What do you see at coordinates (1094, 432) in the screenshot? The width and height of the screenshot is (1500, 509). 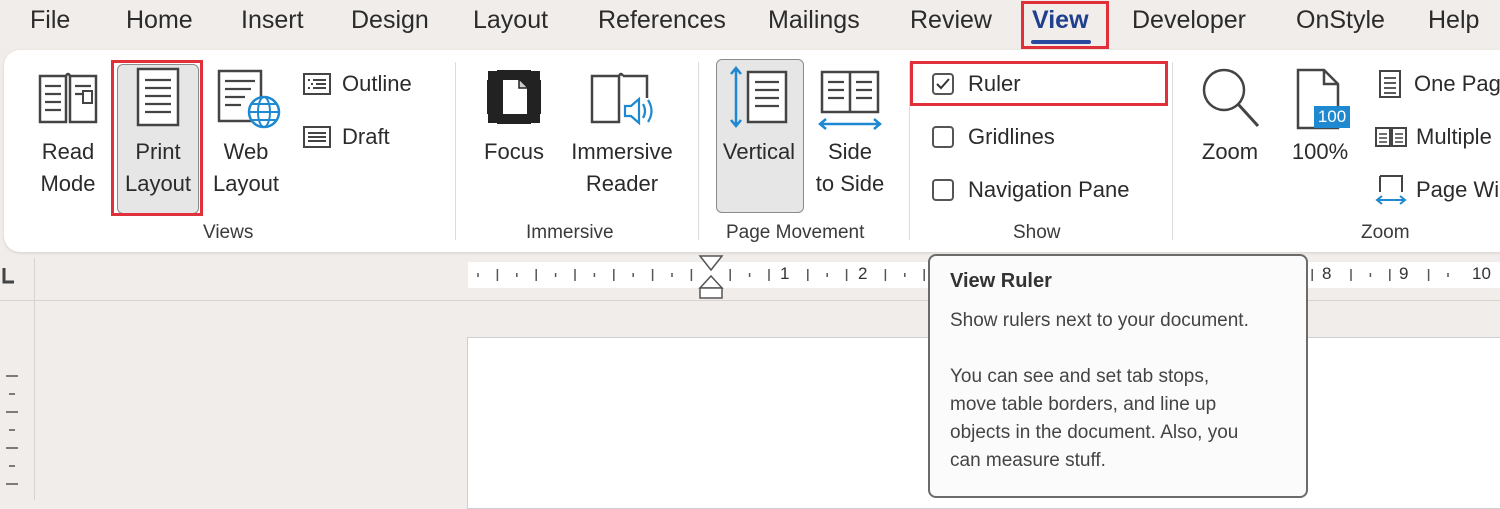 I see `tooltip-body-line: objects in the document. Also, you` at bounding box center [1094, 432].